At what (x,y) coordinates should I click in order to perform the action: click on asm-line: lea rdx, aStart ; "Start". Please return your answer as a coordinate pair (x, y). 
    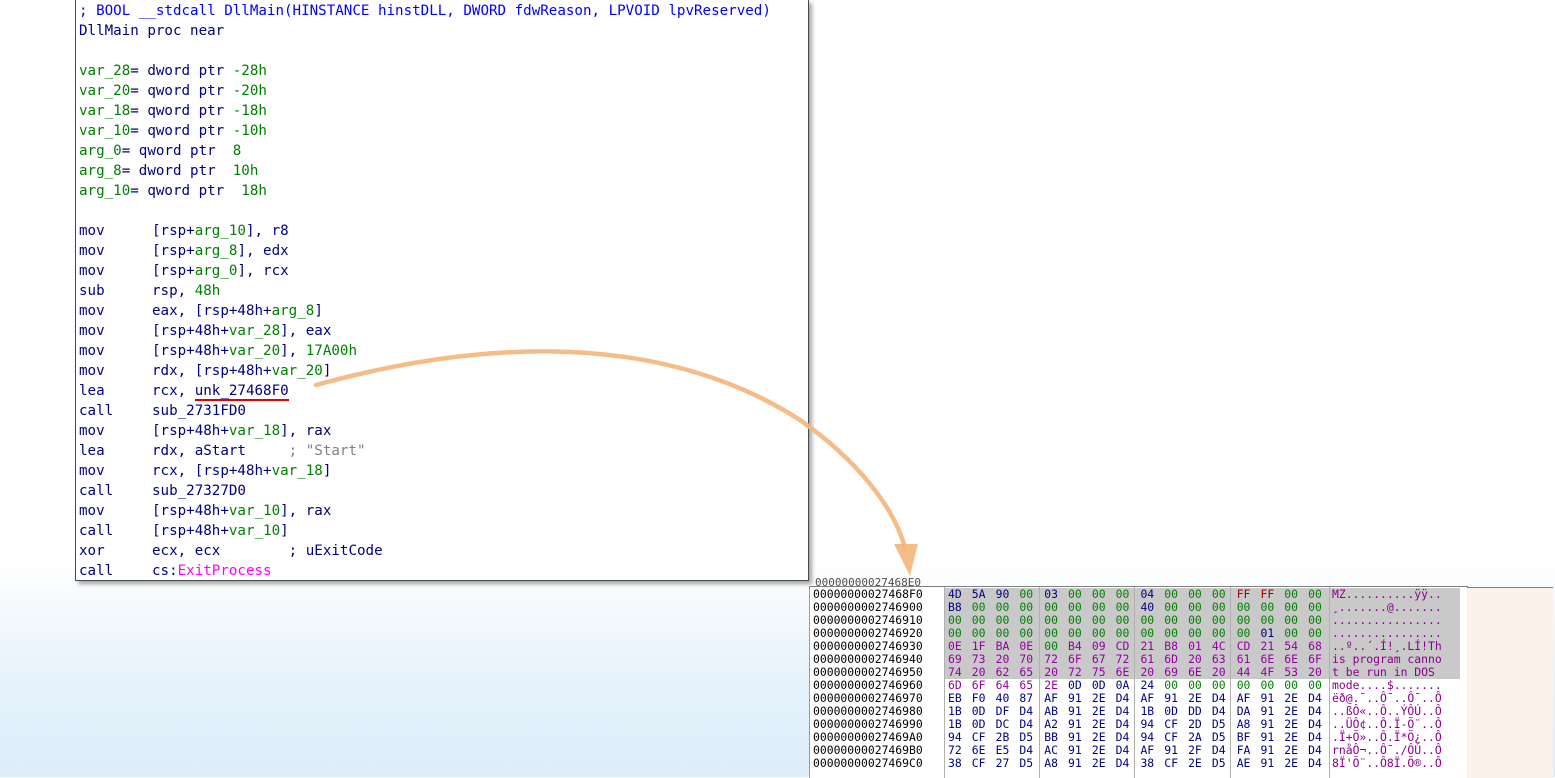
    Looking at the image, I should click on (443, 451).